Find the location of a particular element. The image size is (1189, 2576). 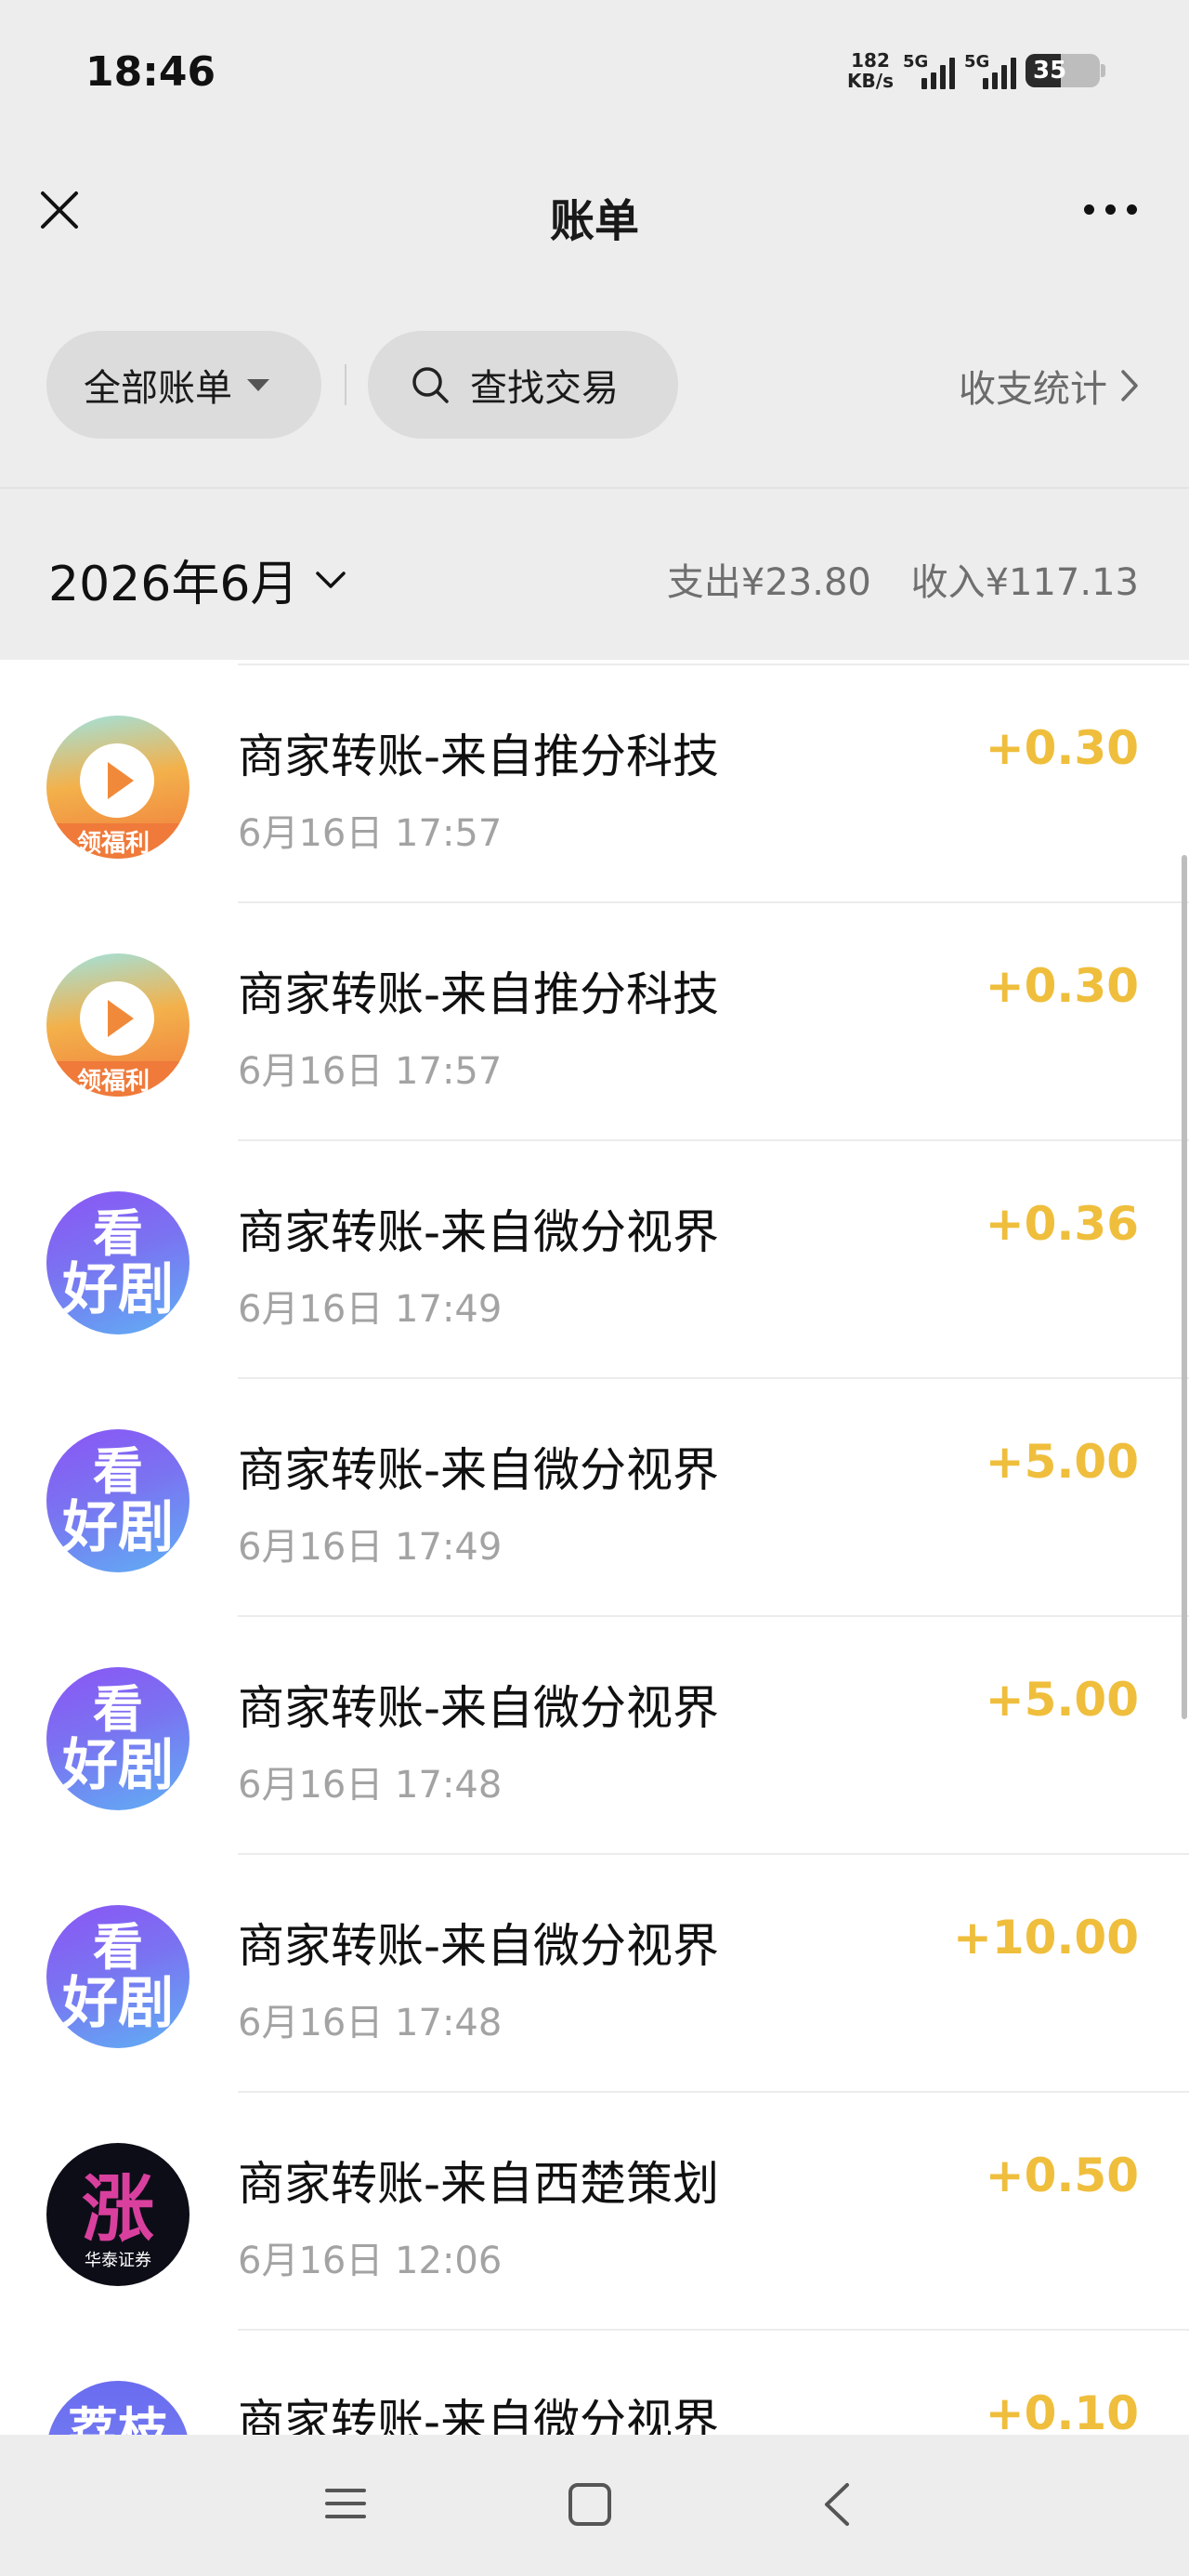

menu-icon is located at coordinates (345, 2503).